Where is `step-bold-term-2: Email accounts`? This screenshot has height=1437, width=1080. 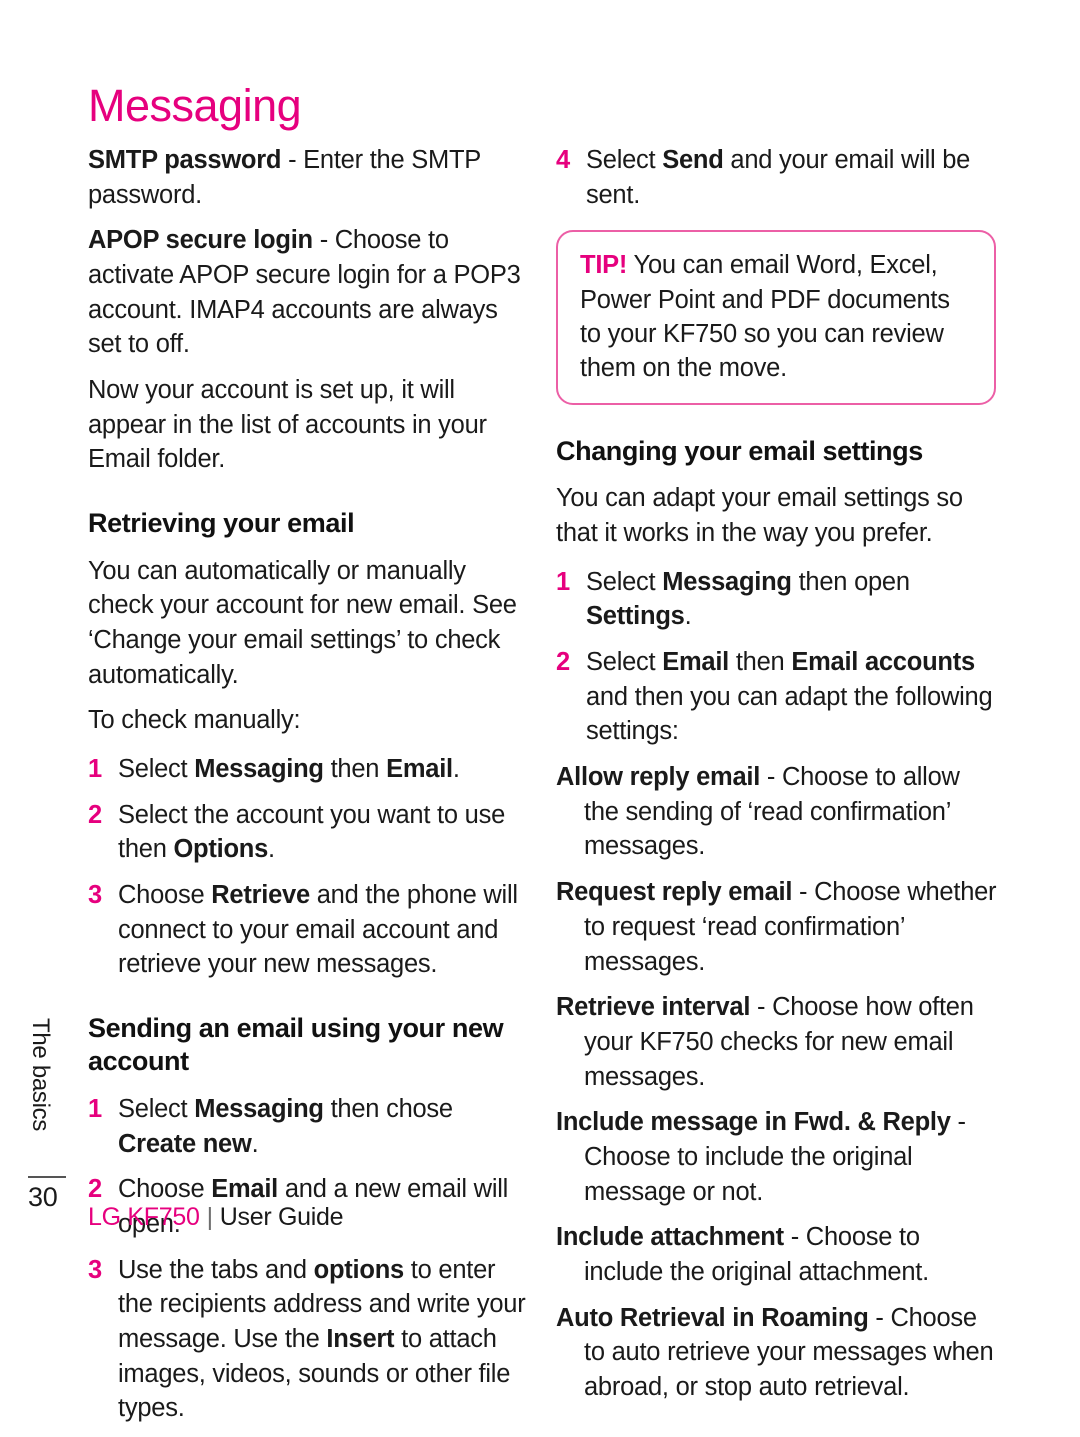
step-bold-term-2: Email accounts is located at coordinates (883, 662).